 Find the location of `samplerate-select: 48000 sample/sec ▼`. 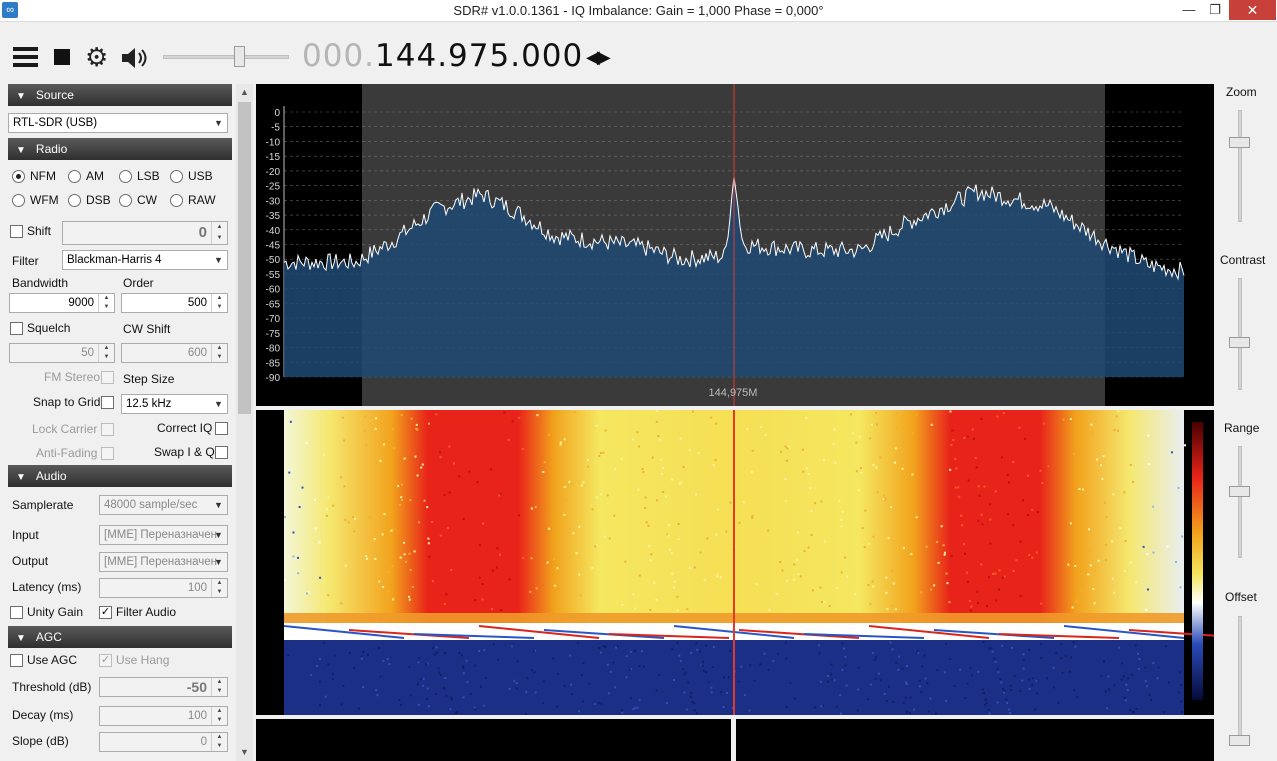

samplerate-select: 48000 sample/sec ▼ is located at coordinates (163, 505).